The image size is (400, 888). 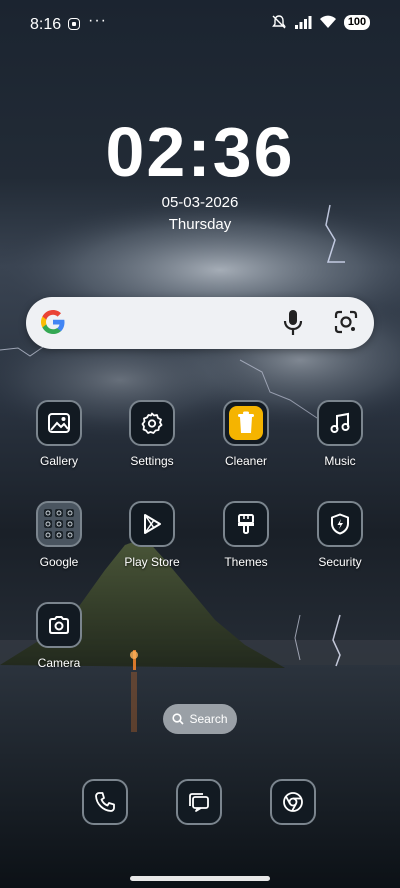 I want to click on app-label: Gallery, so click(x=58, y=461).